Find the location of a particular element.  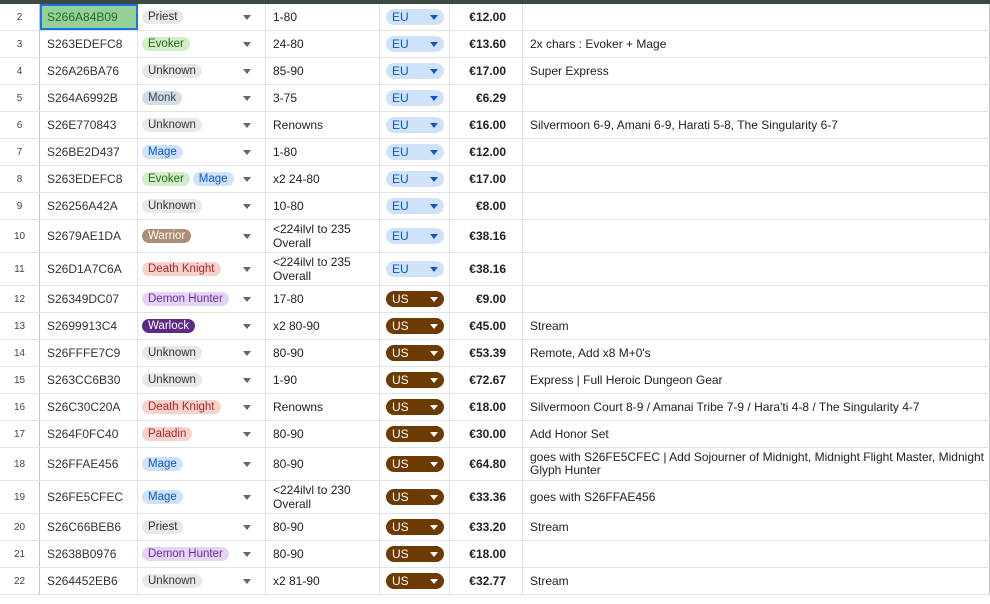

order-id-cell: S26FE5CFEC is located at coordinates (89, 497).